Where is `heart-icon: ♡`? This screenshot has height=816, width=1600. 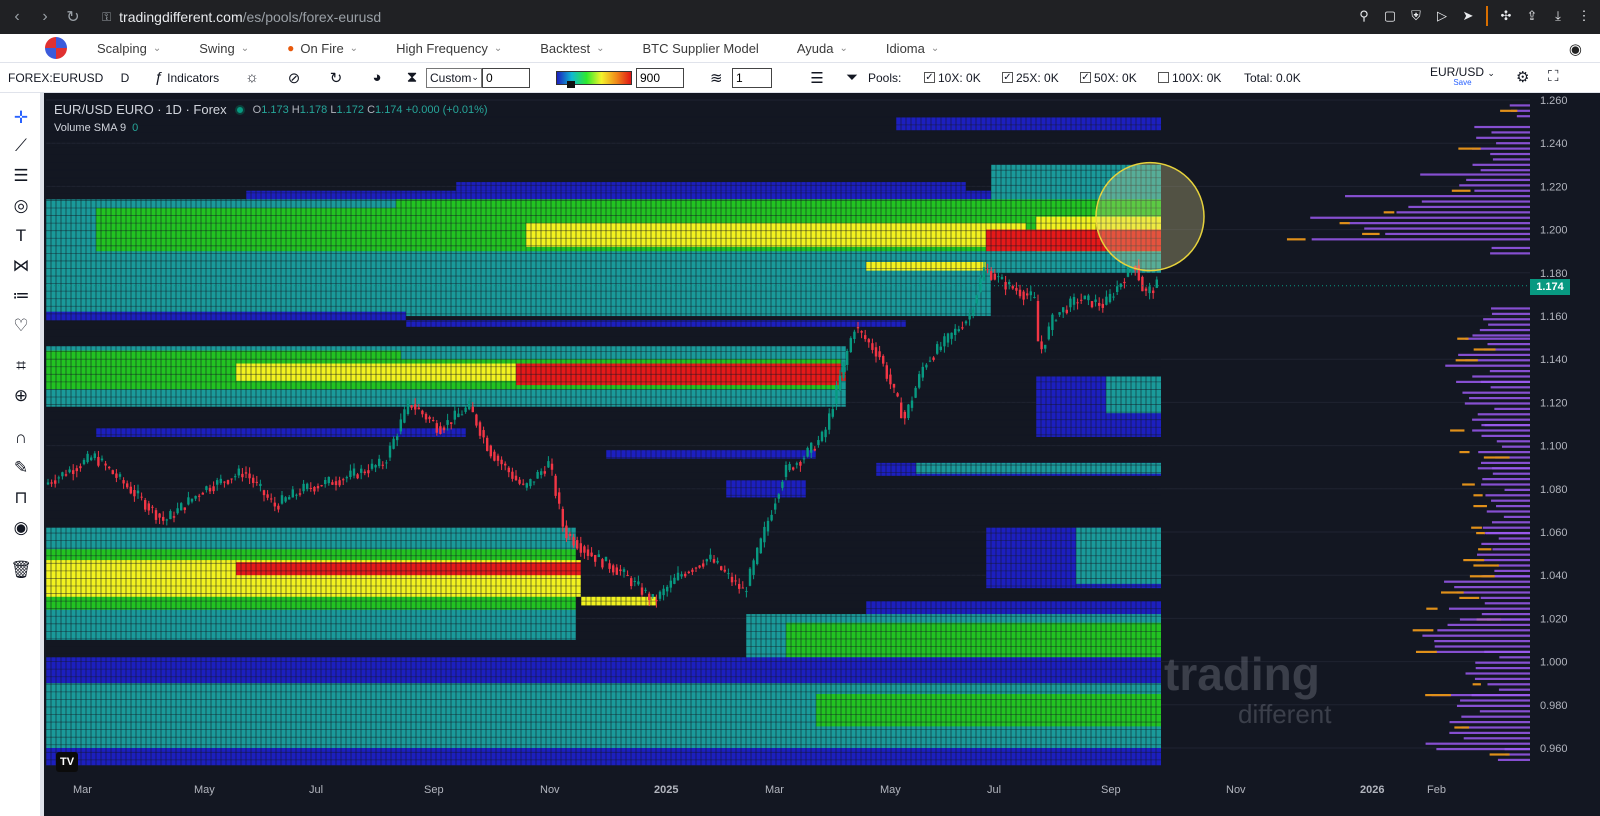 heart-icon: ♡ is located at coordinates (21, 326).